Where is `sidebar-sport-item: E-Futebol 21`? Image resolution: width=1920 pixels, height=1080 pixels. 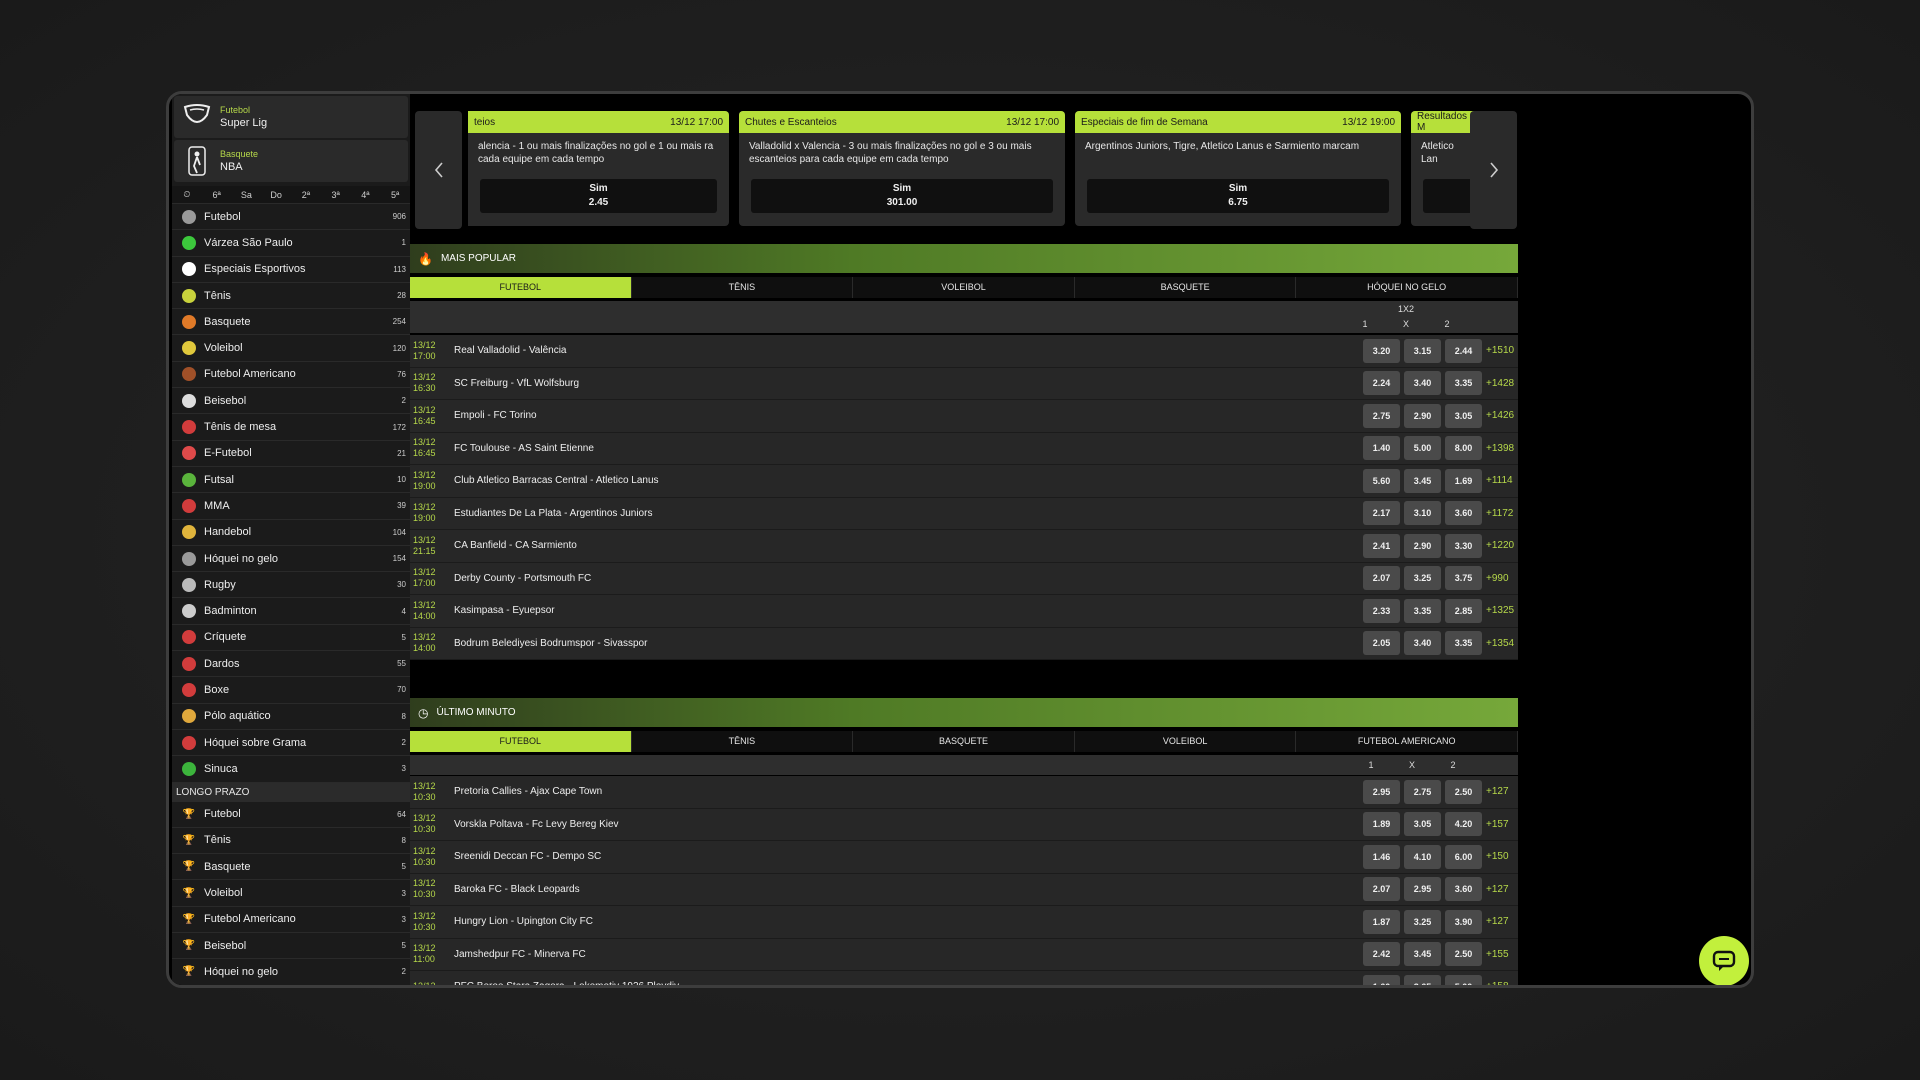 sidebar-sport-item: E-Futebol 21 is located at coordinates (291, 454).